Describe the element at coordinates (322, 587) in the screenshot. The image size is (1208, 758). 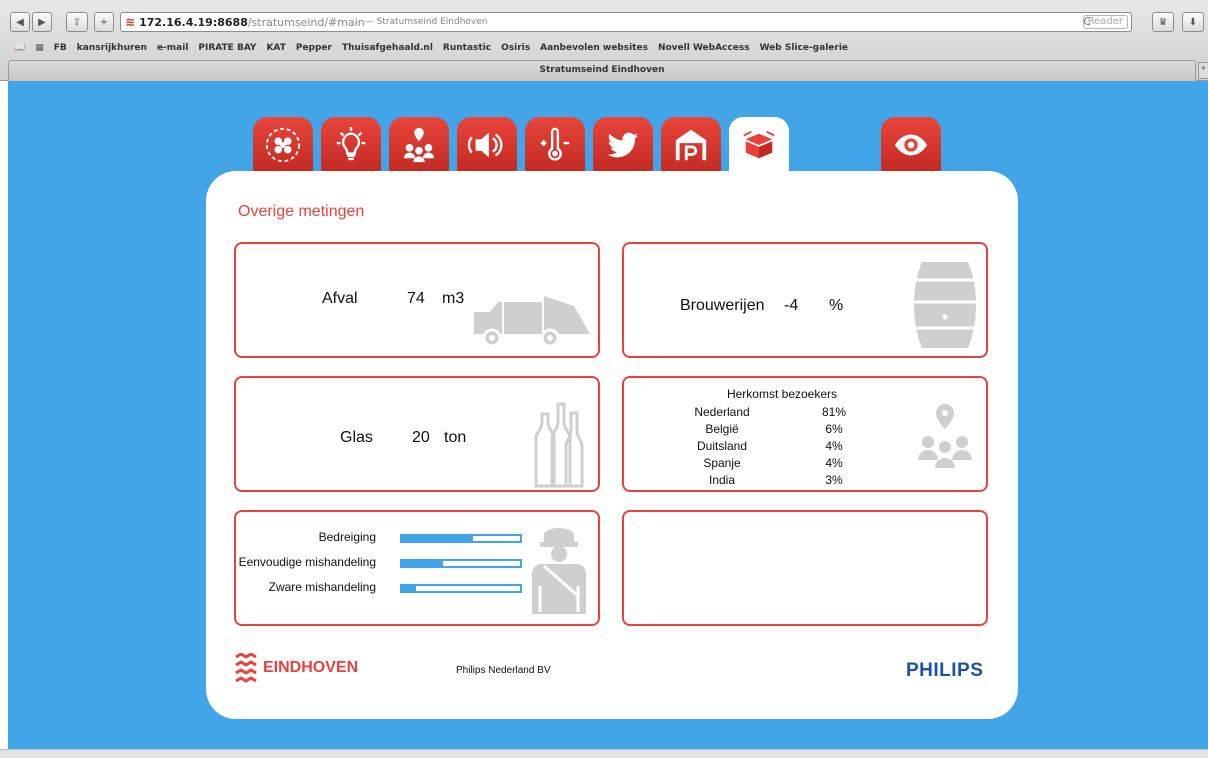
I see `crime-label: Zware mishandeling` at that location.